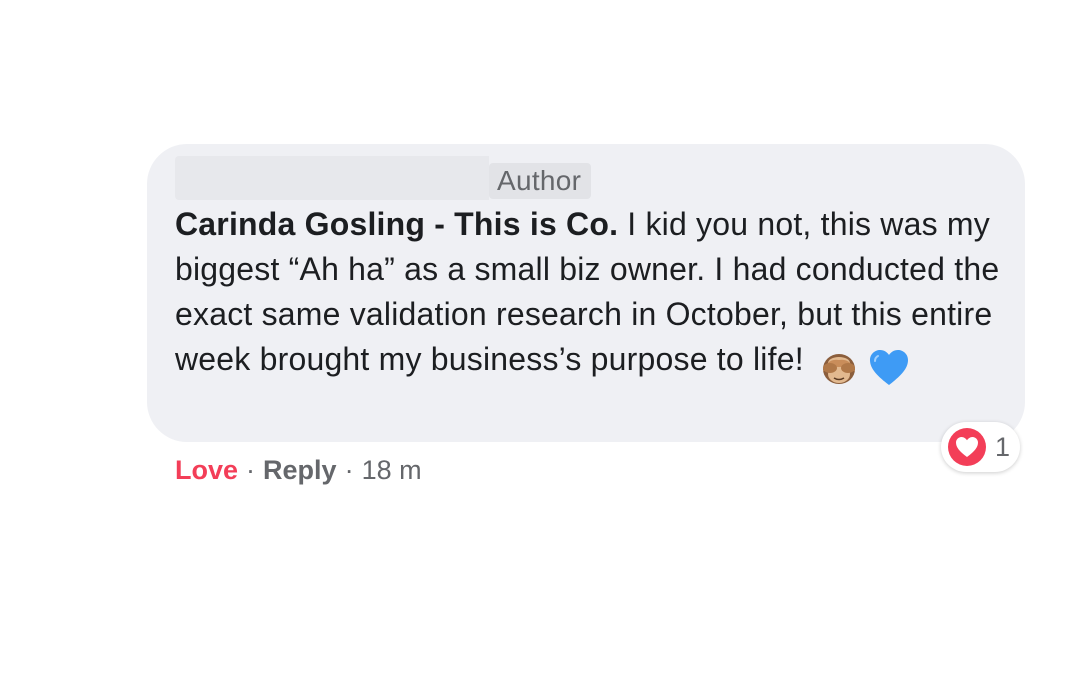  Describe the element at coordinates (540, 181) in the screenshot. I see `author-badge: Author` at that location.